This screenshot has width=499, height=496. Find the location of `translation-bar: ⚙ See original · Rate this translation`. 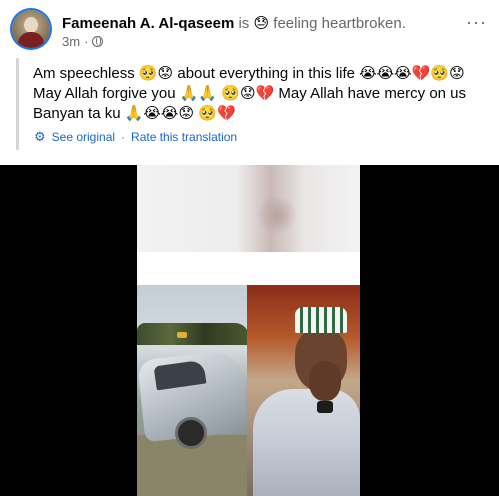

translation-bar: ⚙ See original · Rate this translation is located at coordinates (135, 137).